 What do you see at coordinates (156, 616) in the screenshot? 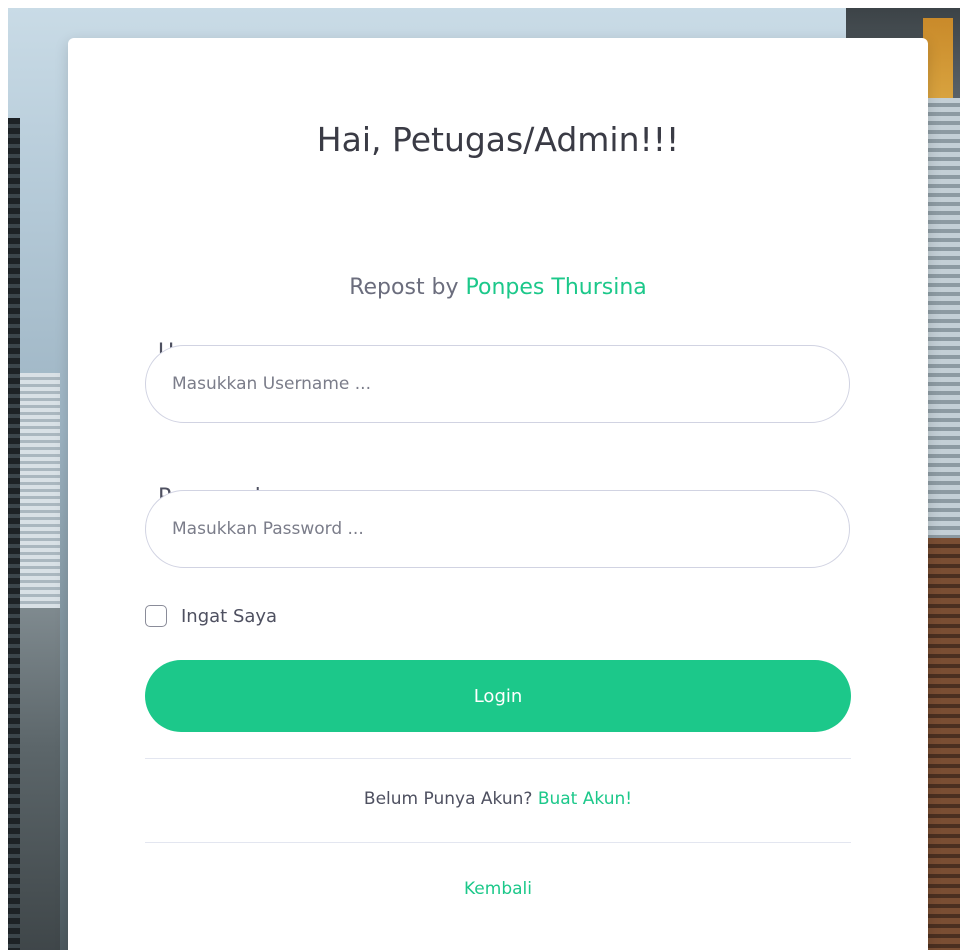
I see `remember-me-checkbox` at bounding box center [156, 616].